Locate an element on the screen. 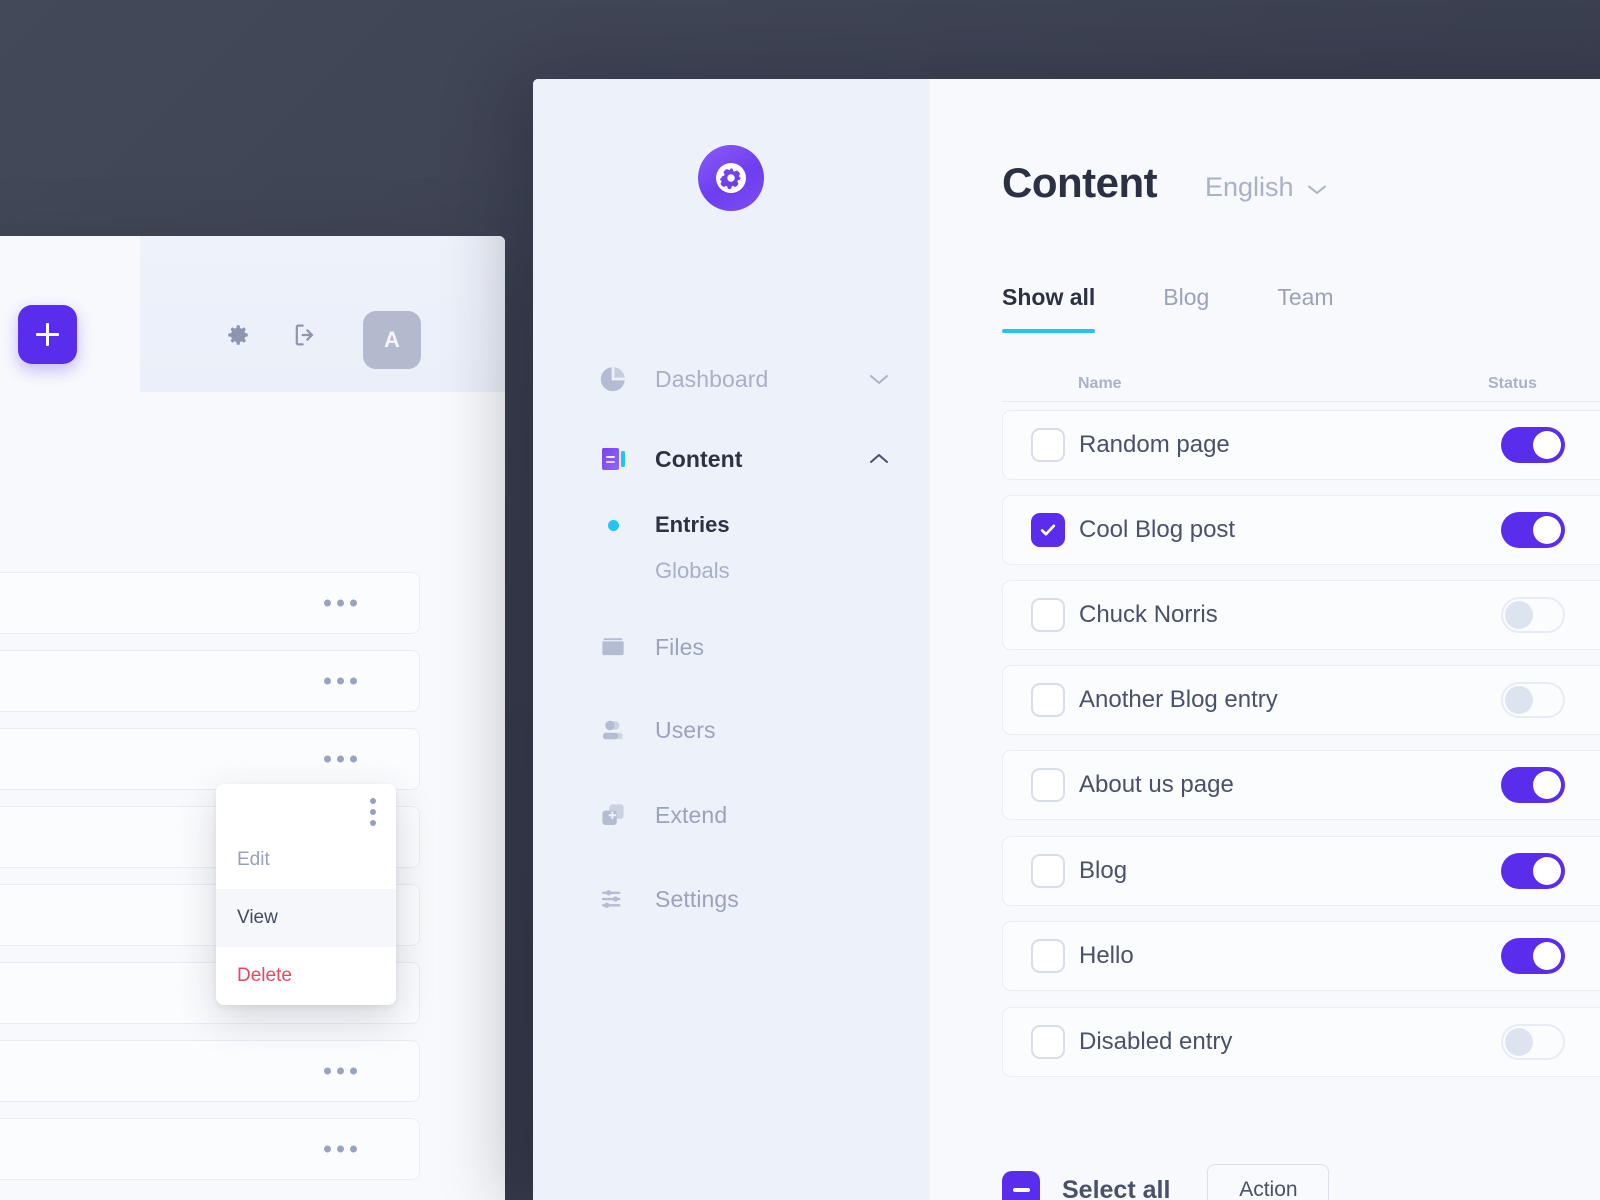  row-context-menu: Edit View Delete is located at coordinates (306, 894).